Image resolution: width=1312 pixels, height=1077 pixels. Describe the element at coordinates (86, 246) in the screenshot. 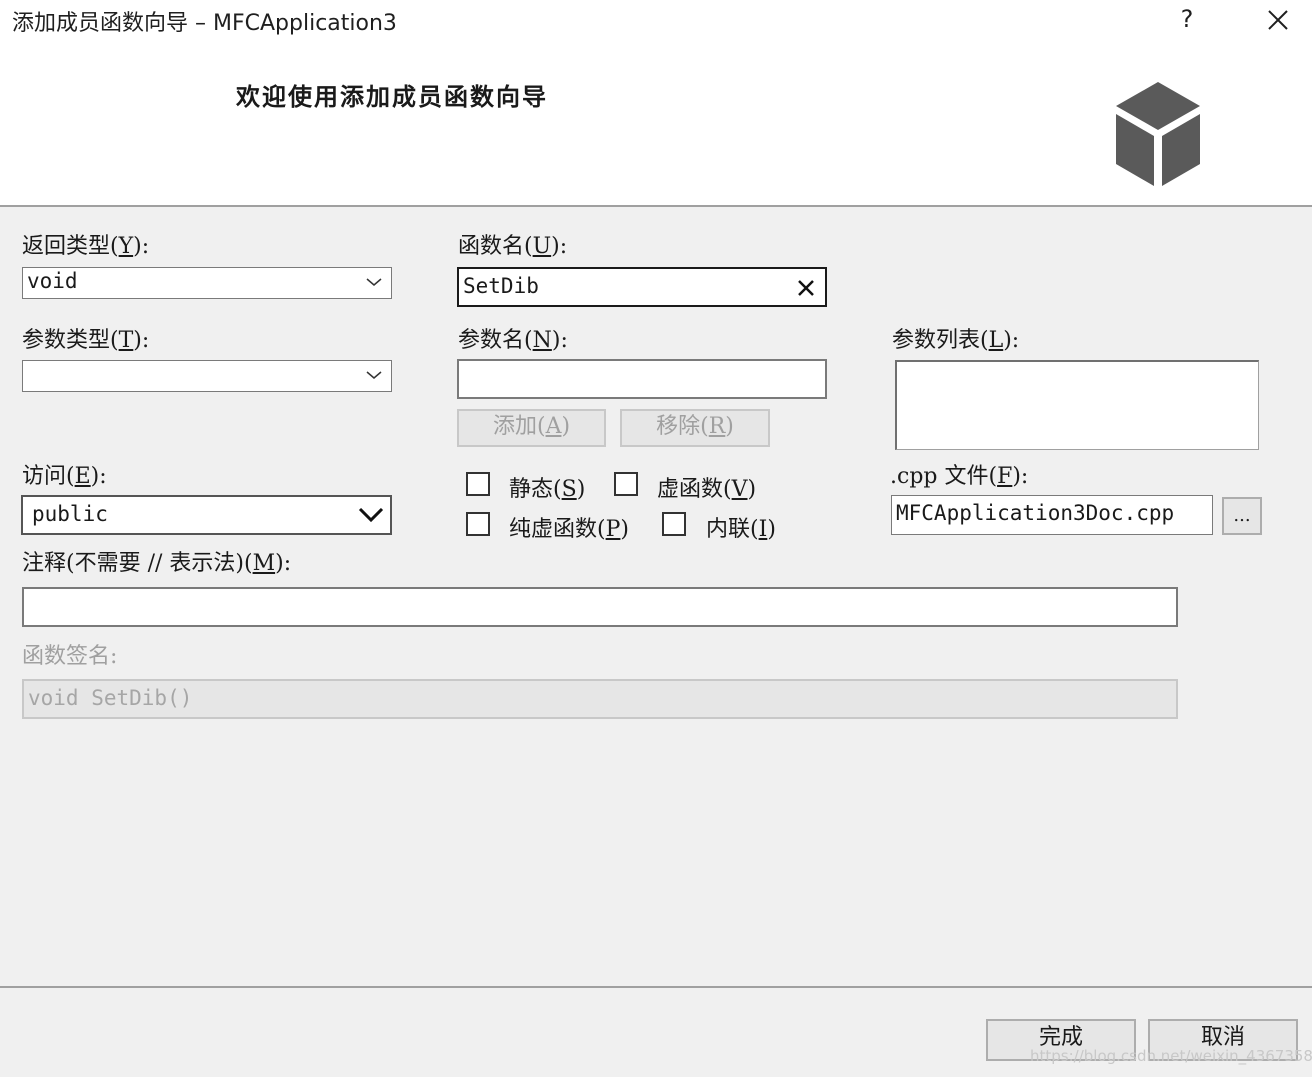

I see `return-type-label: 返回类型(Y):` at that location.